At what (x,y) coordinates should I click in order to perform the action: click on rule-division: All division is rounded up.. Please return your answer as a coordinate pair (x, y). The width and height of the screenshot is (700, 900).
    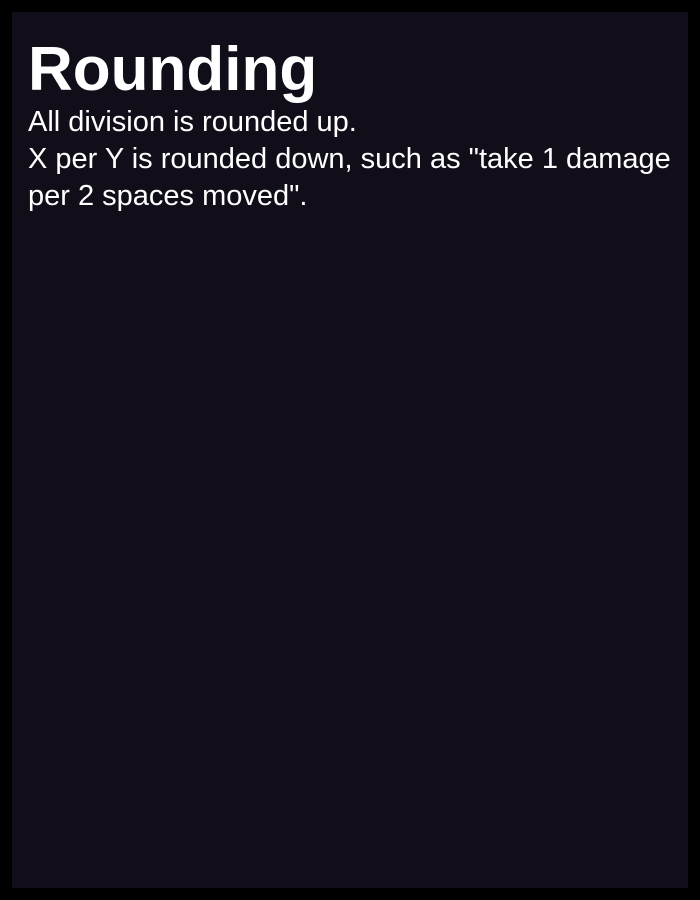
    Looking at the image, I should click on (192, 122).